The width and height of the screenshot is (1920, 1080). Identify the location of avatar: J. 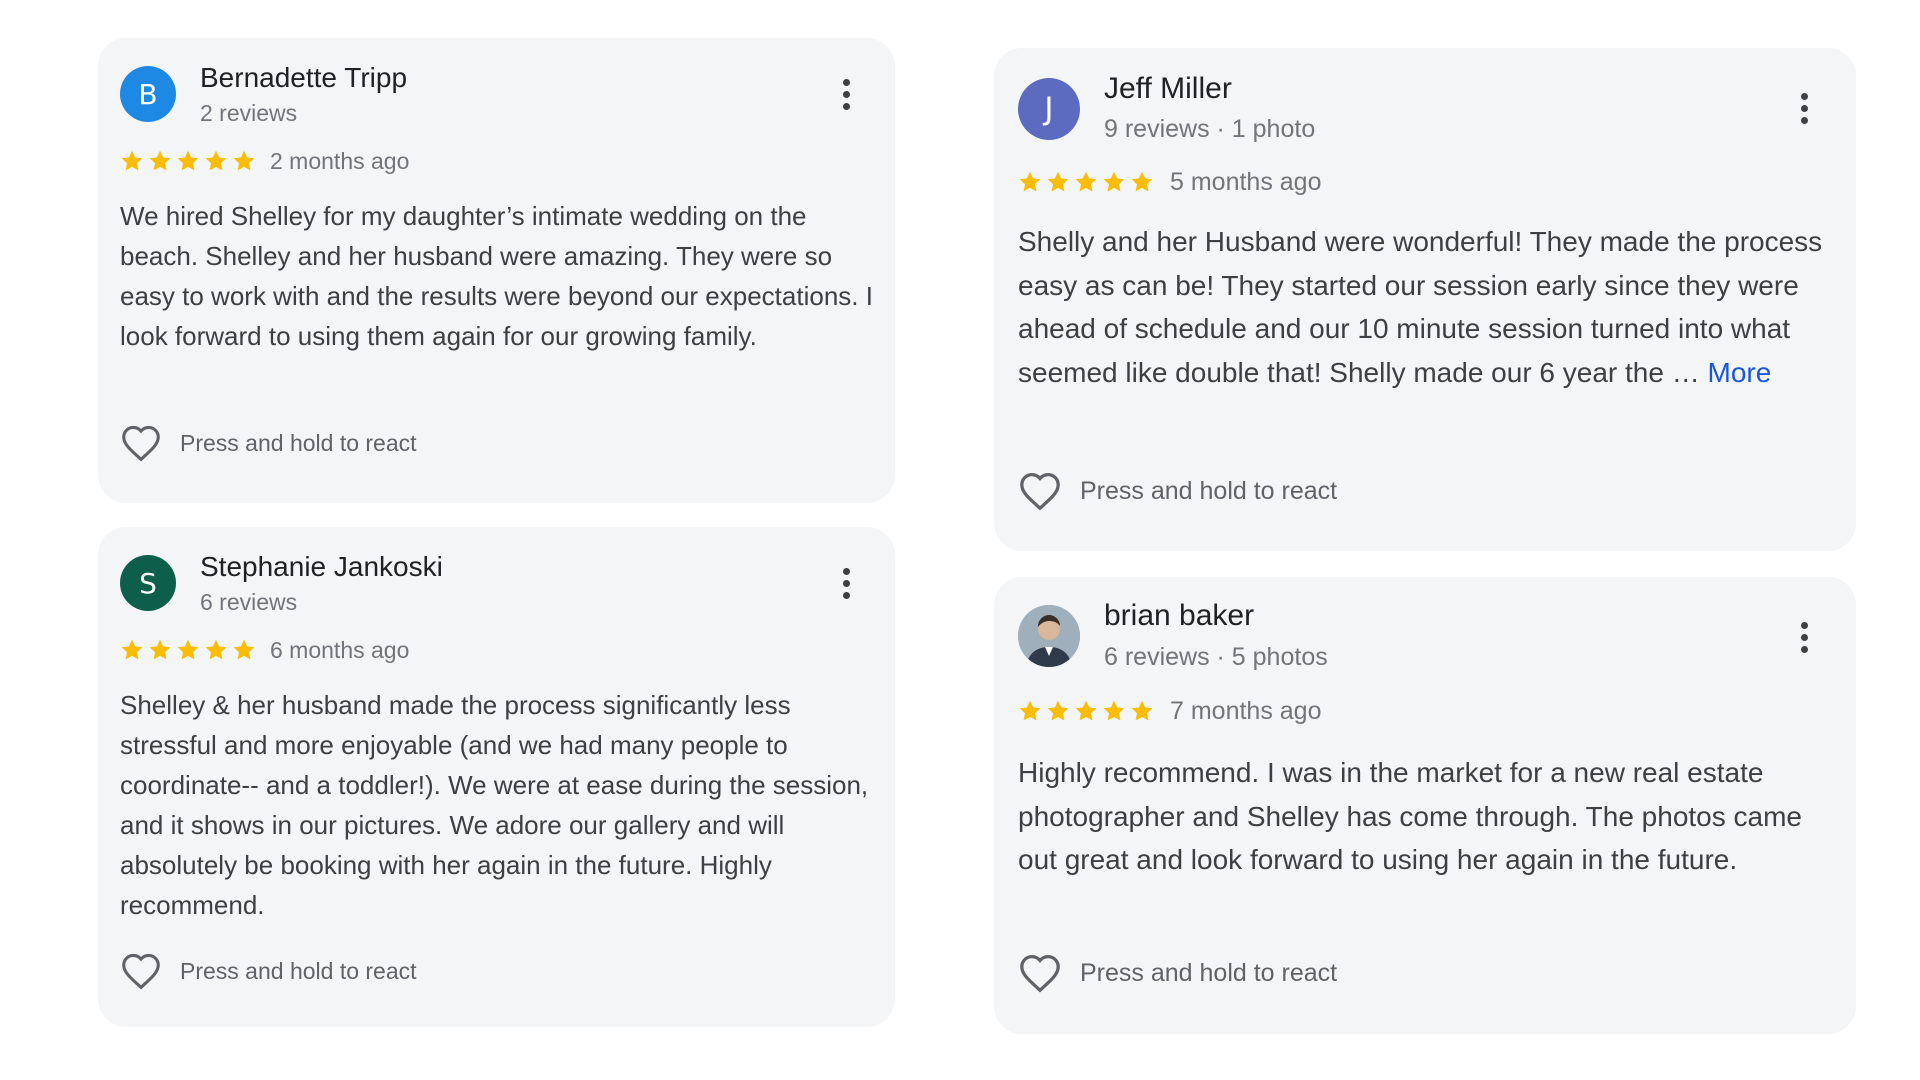
(1049, 109).